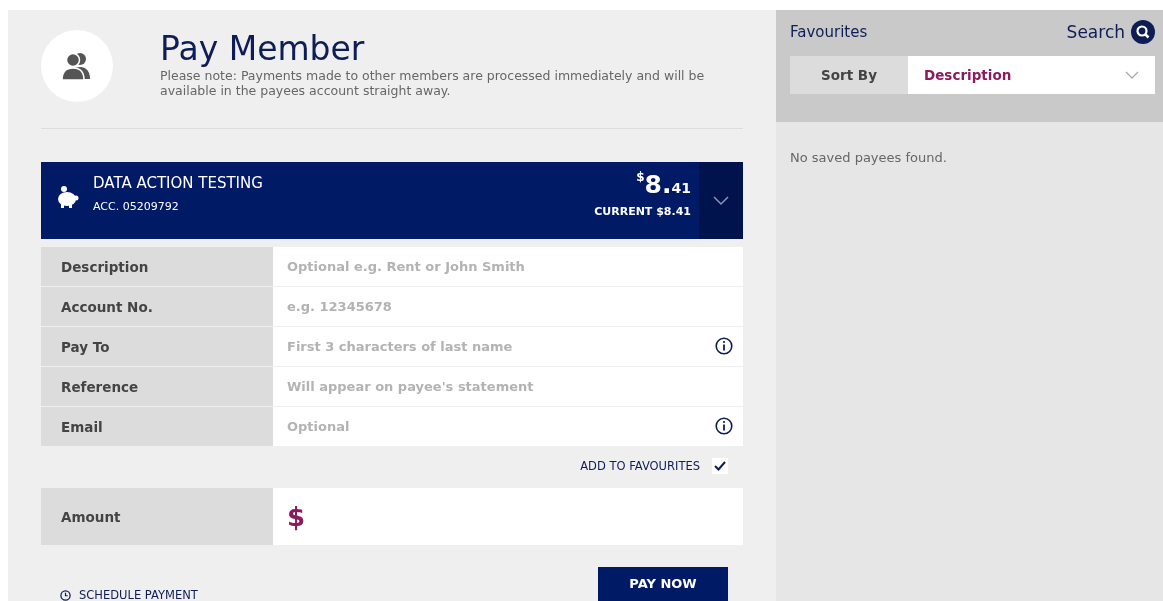 Image resolution: width=1163 pixels, height=601 pixels. Describe the element at coordinates (129, 594) in the screenshot. I see `schedule-payment-link: SCHEDULE PAYMENT` at that location.